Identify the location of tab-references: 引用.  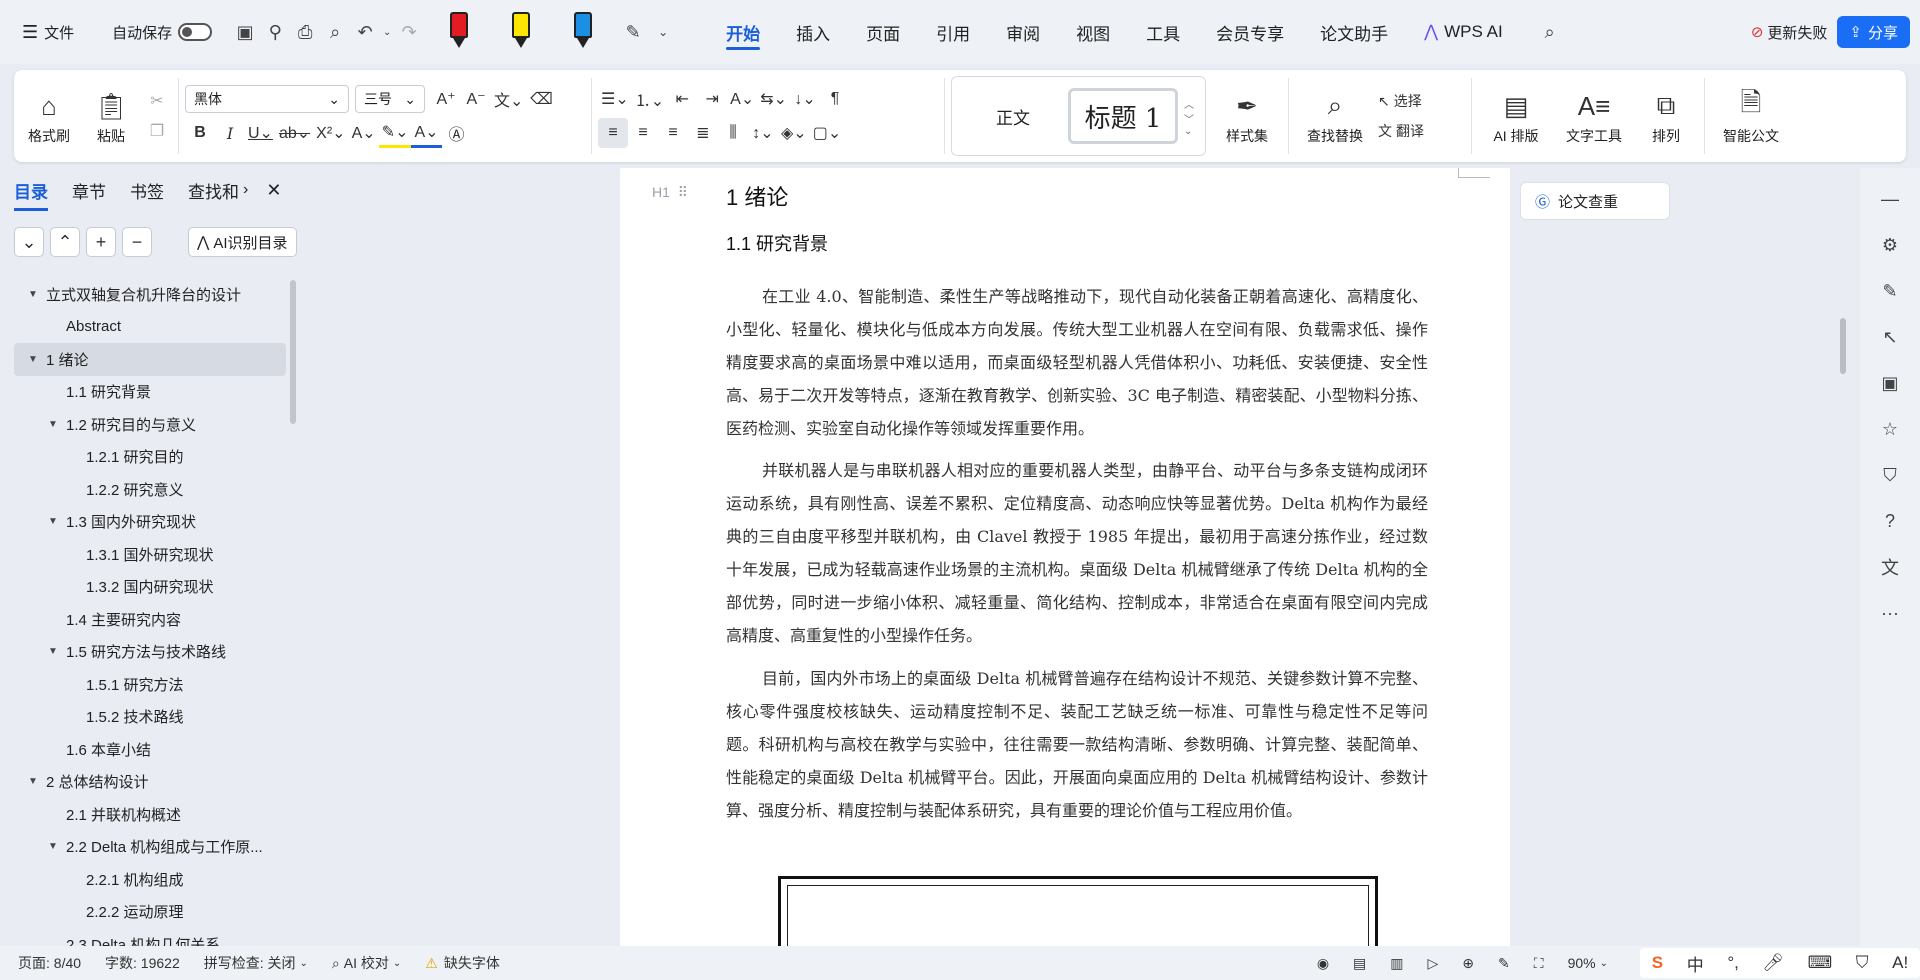
(953, 32).